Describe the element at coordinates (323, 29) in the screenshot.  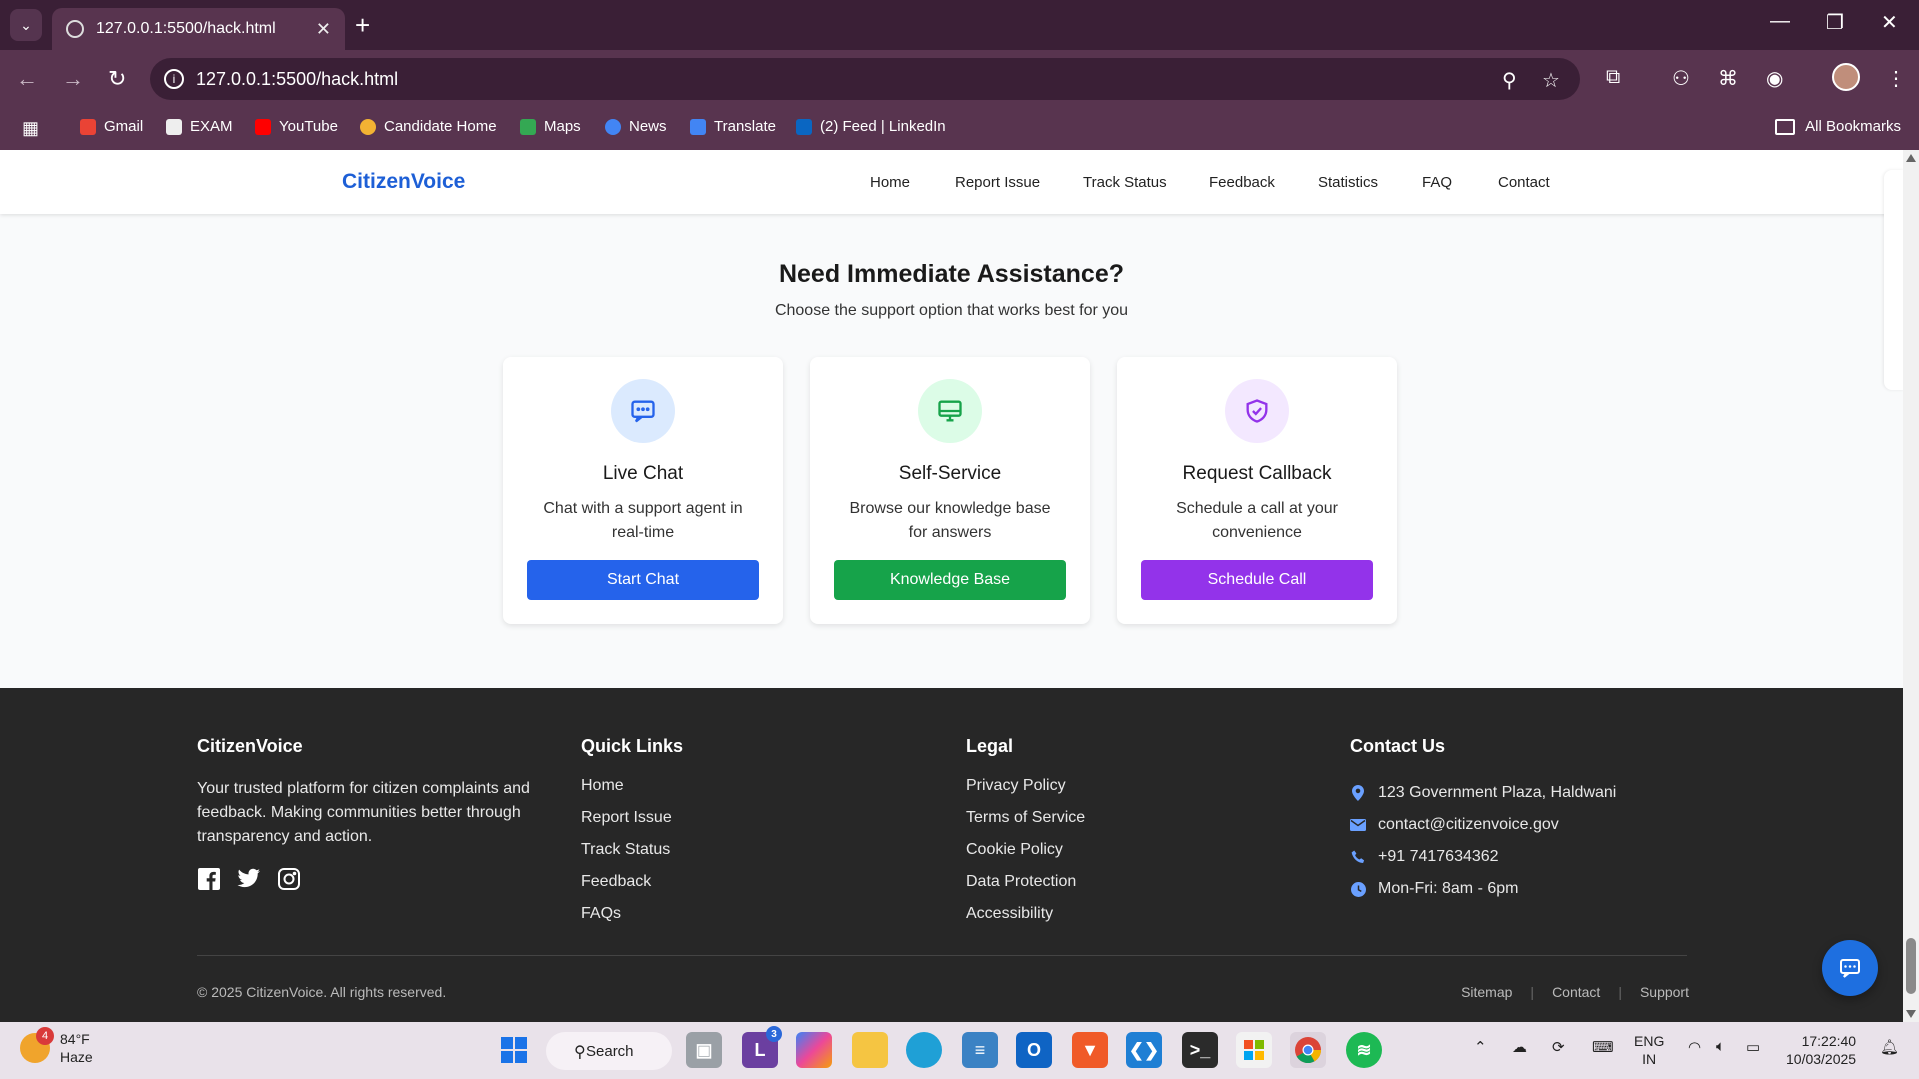
I see `close-tab-icon: ✕` at that location.